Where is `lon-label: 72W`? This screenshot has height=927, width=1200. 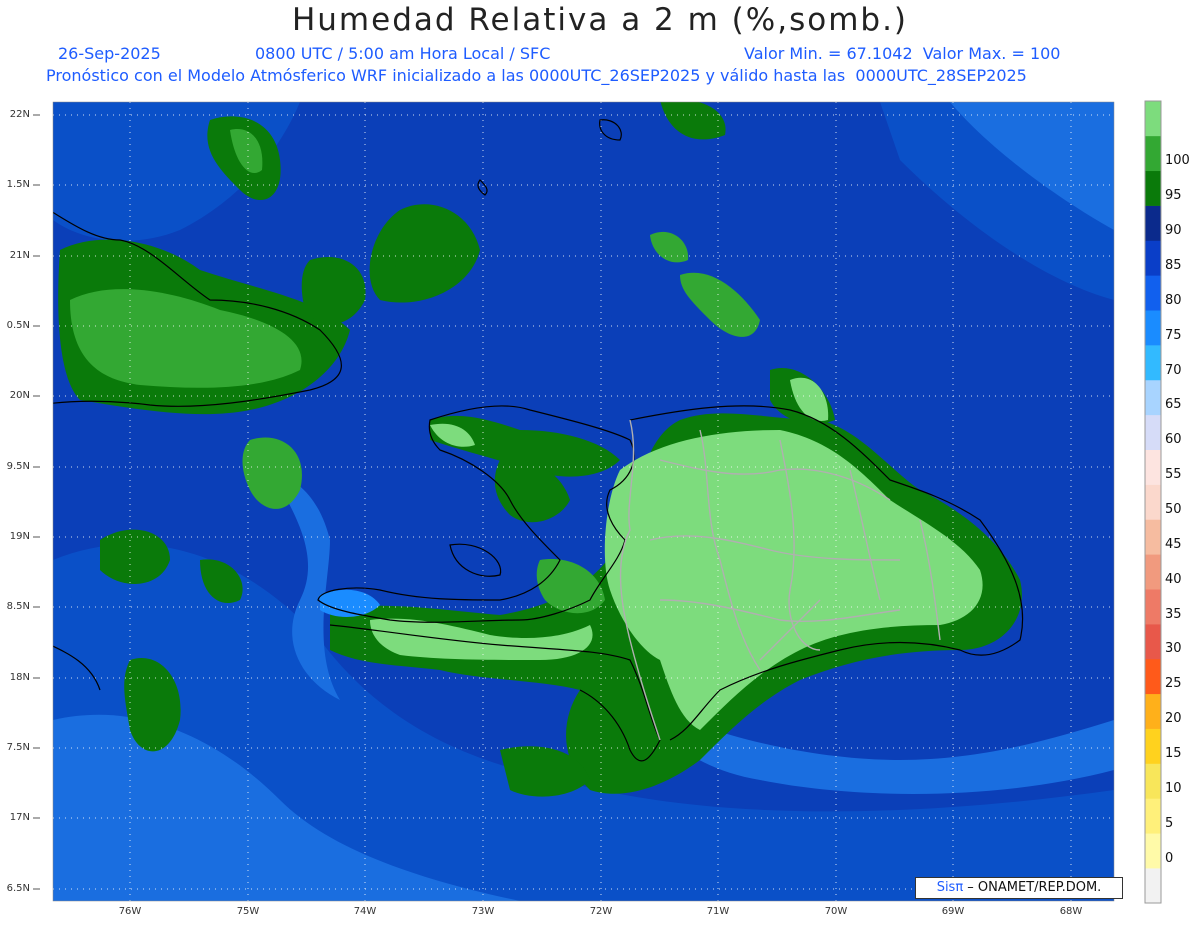 lon-label: 72W is located at coordinates (601, 911).